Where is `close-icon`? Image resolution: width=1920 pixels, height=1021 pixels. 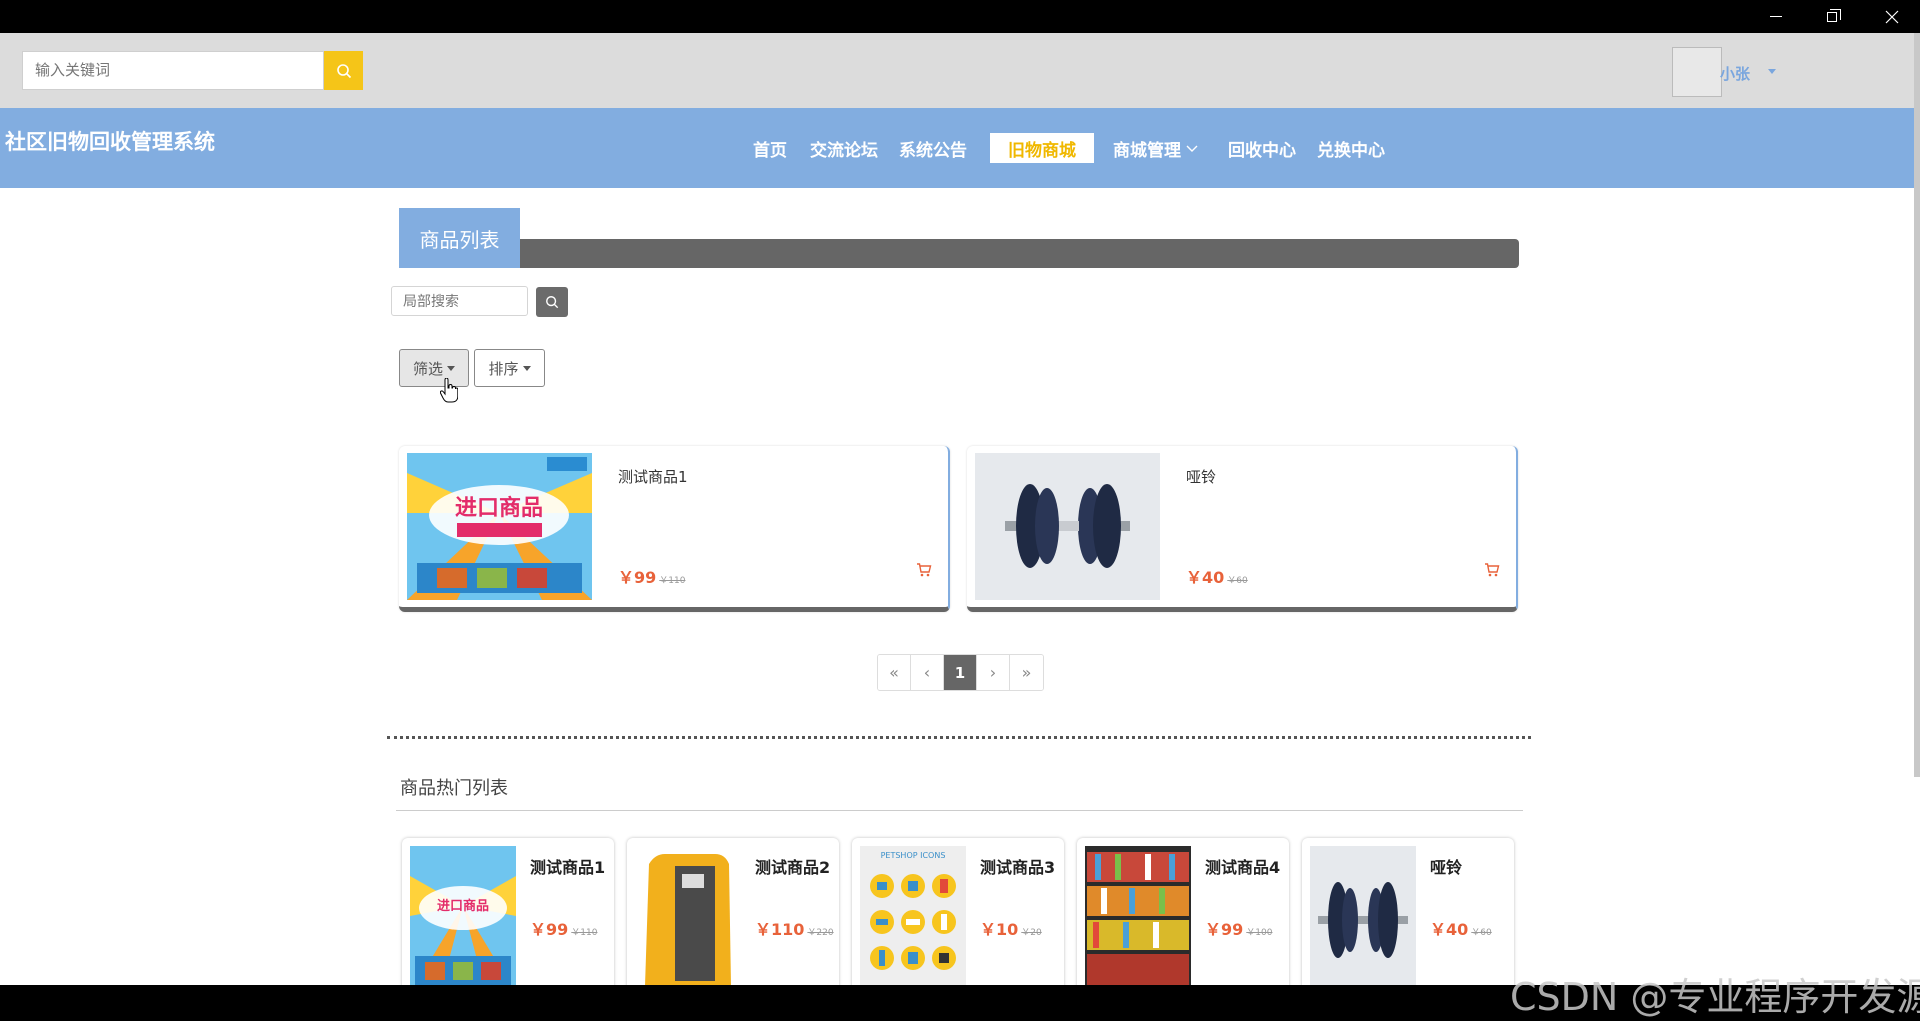
close-icon is located at coordinates (1892, 16).